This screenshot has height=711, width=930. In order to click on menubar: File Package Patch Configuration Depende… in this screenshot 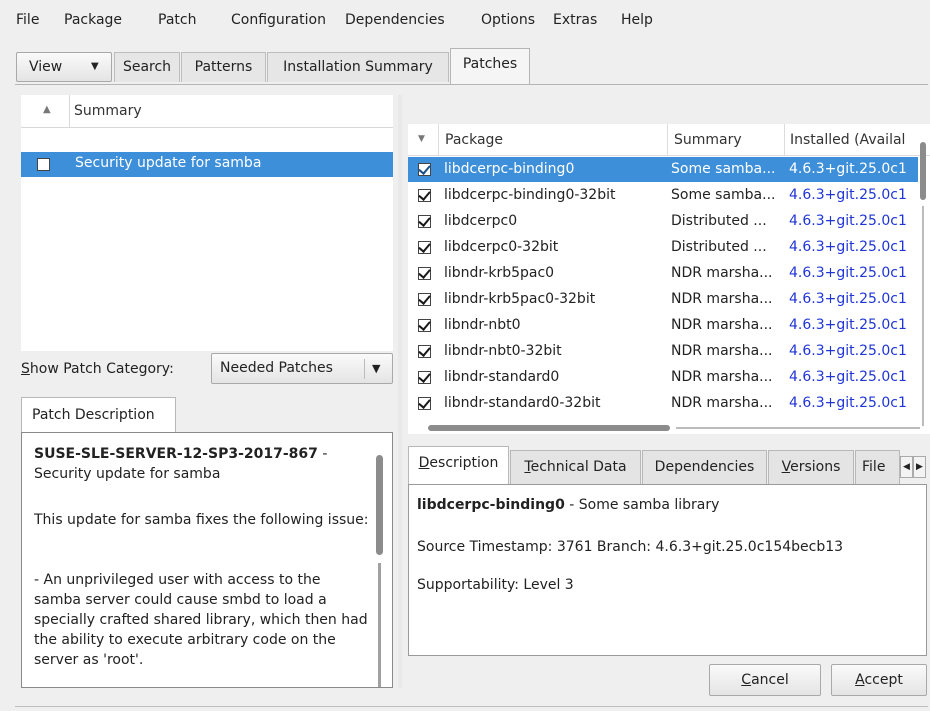, I will do `click(465, 20)`.